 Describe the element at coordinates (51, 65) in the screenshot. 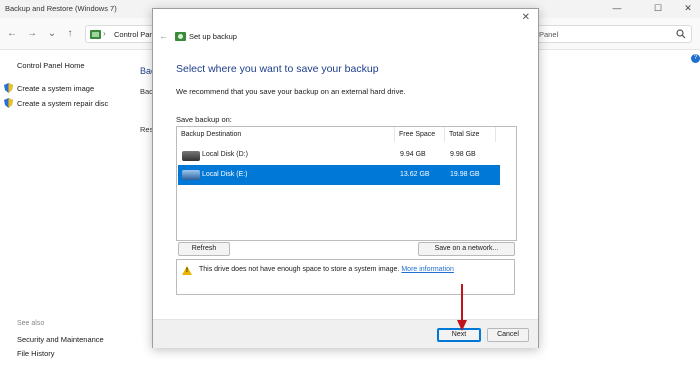

I see `sidebar-home-link: Control Panel Home` at that location.